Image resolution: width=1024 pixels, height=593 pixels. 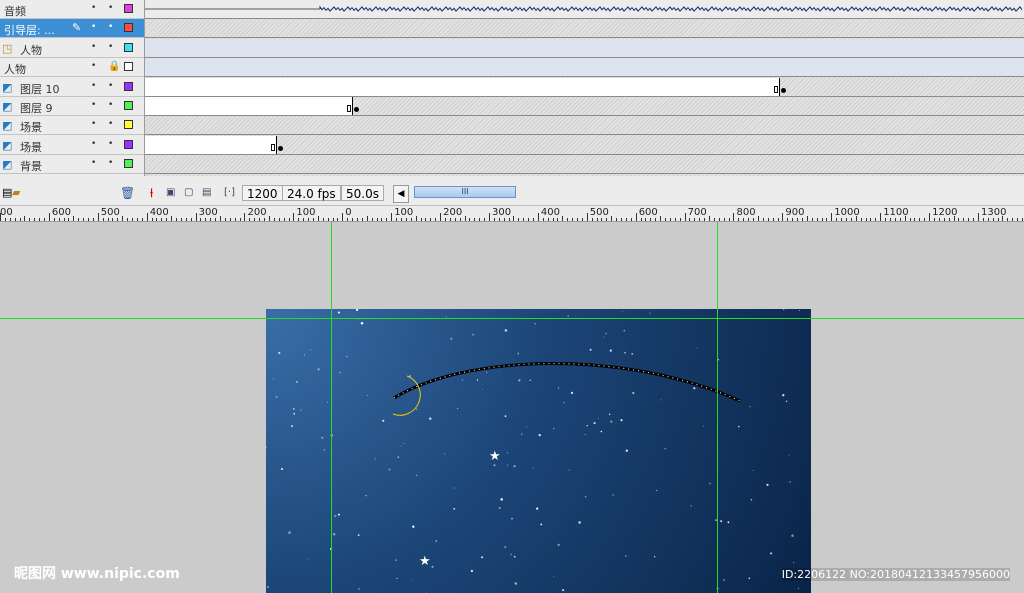 I want to click on layer-name: 图层 9, so click(x=36, y=108).